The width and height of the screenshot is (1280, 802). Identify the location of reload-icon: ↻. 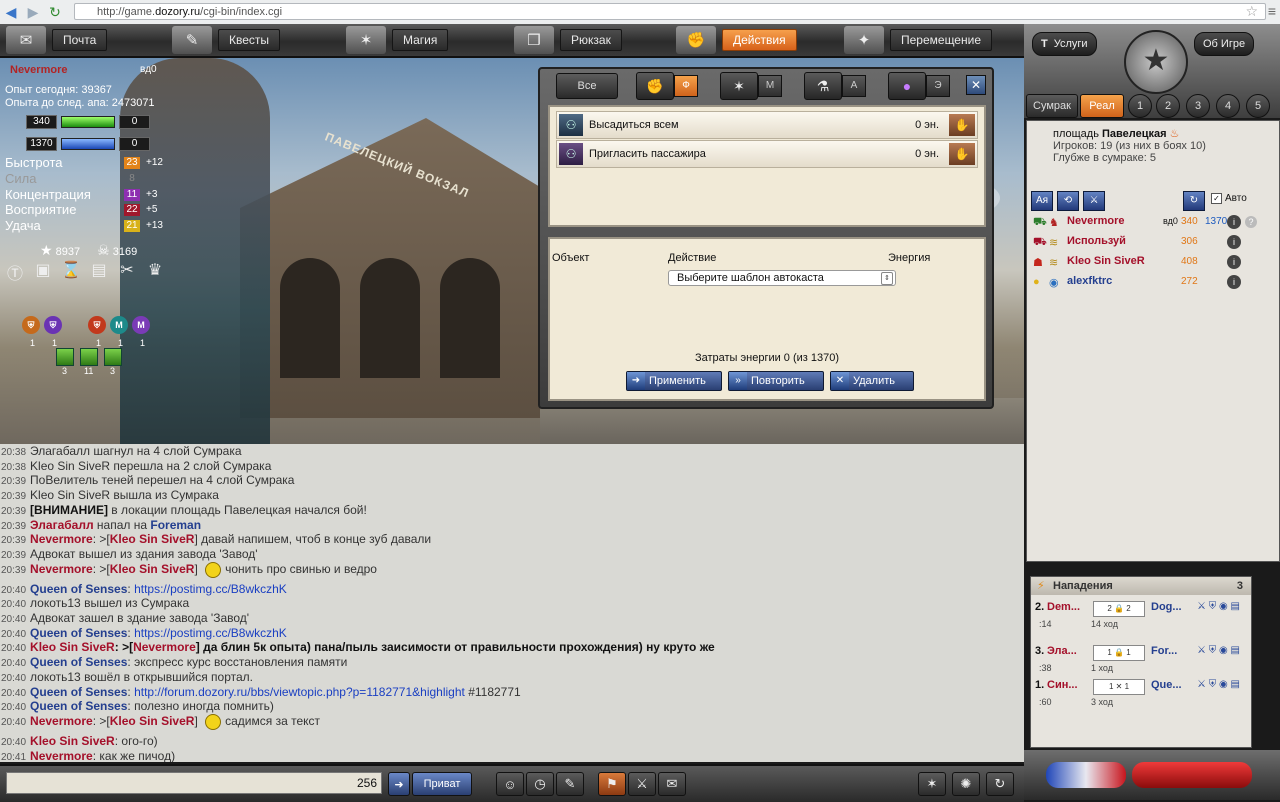
(55, 12).